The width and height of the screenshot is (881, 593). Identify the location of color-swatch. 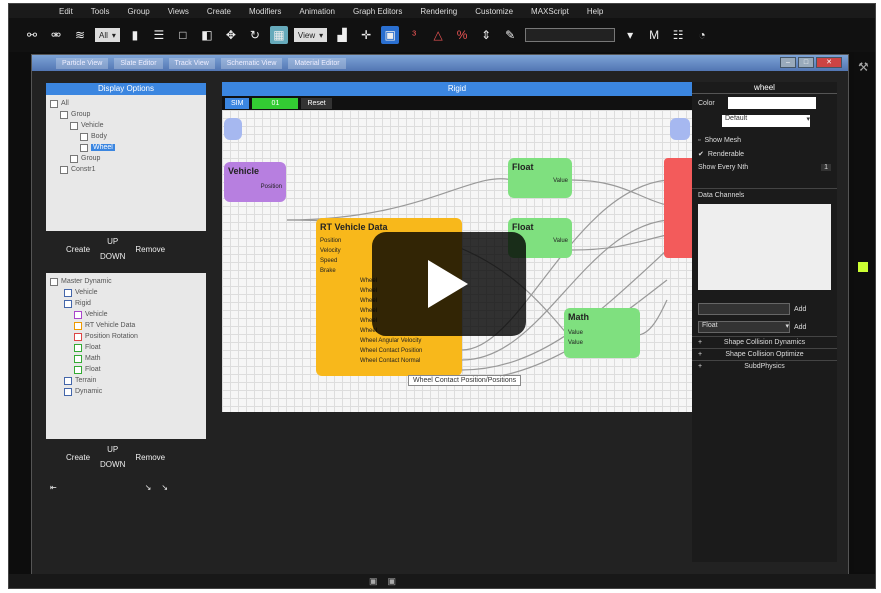
(772, 103).